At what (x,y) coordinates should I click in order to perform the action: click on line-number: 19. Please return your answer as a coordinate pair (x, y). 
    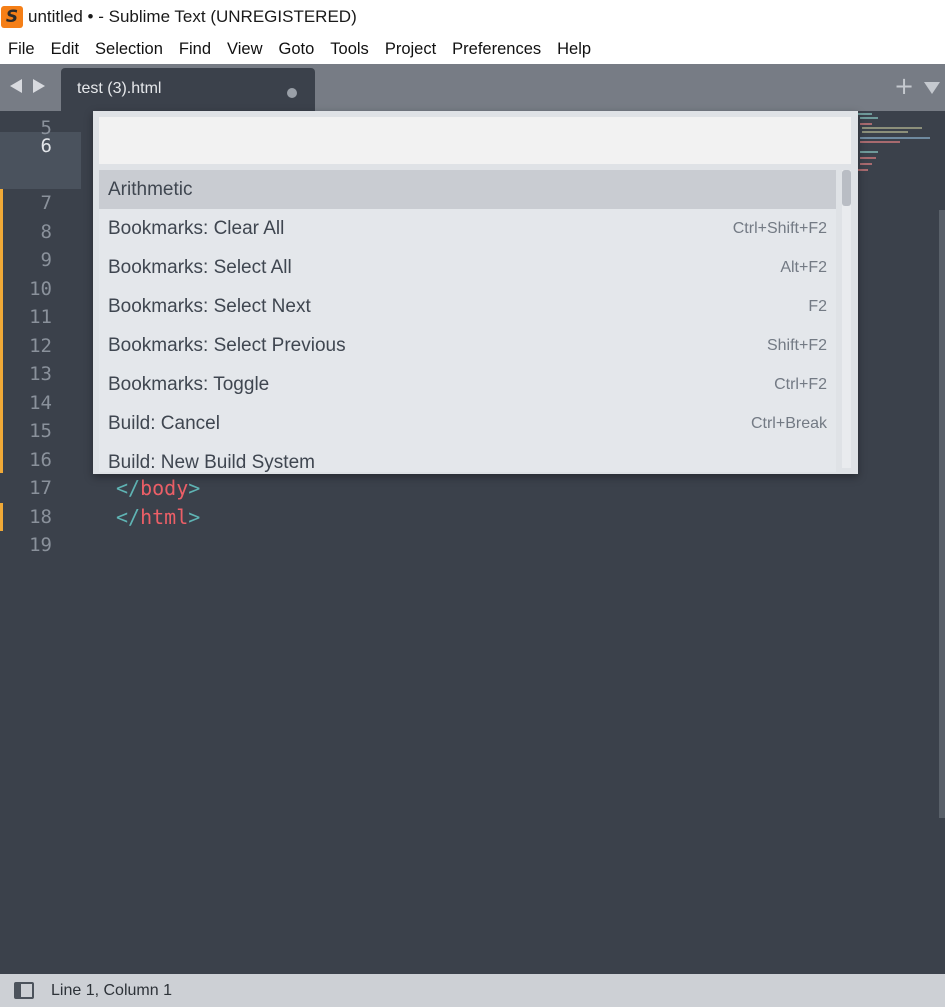
    Looking at the image, I should click on (40, 545).